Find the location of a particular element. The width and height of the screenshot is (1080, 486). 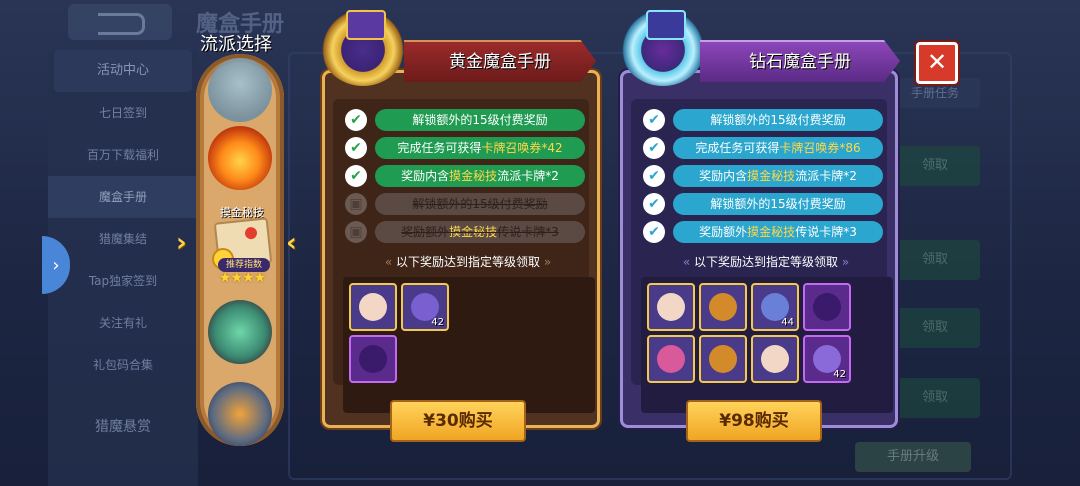

sidebar-item-tap-checkin: Tap独家签到 is located at coordinates (123, 281).